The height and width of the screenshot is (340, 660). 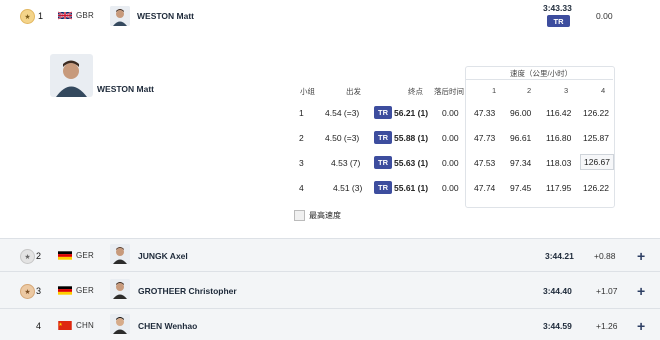 What do you see at coordinates (559, 138) in the screenshot?
I see `speed-3: 116.80` at bounding box center [559, 138].